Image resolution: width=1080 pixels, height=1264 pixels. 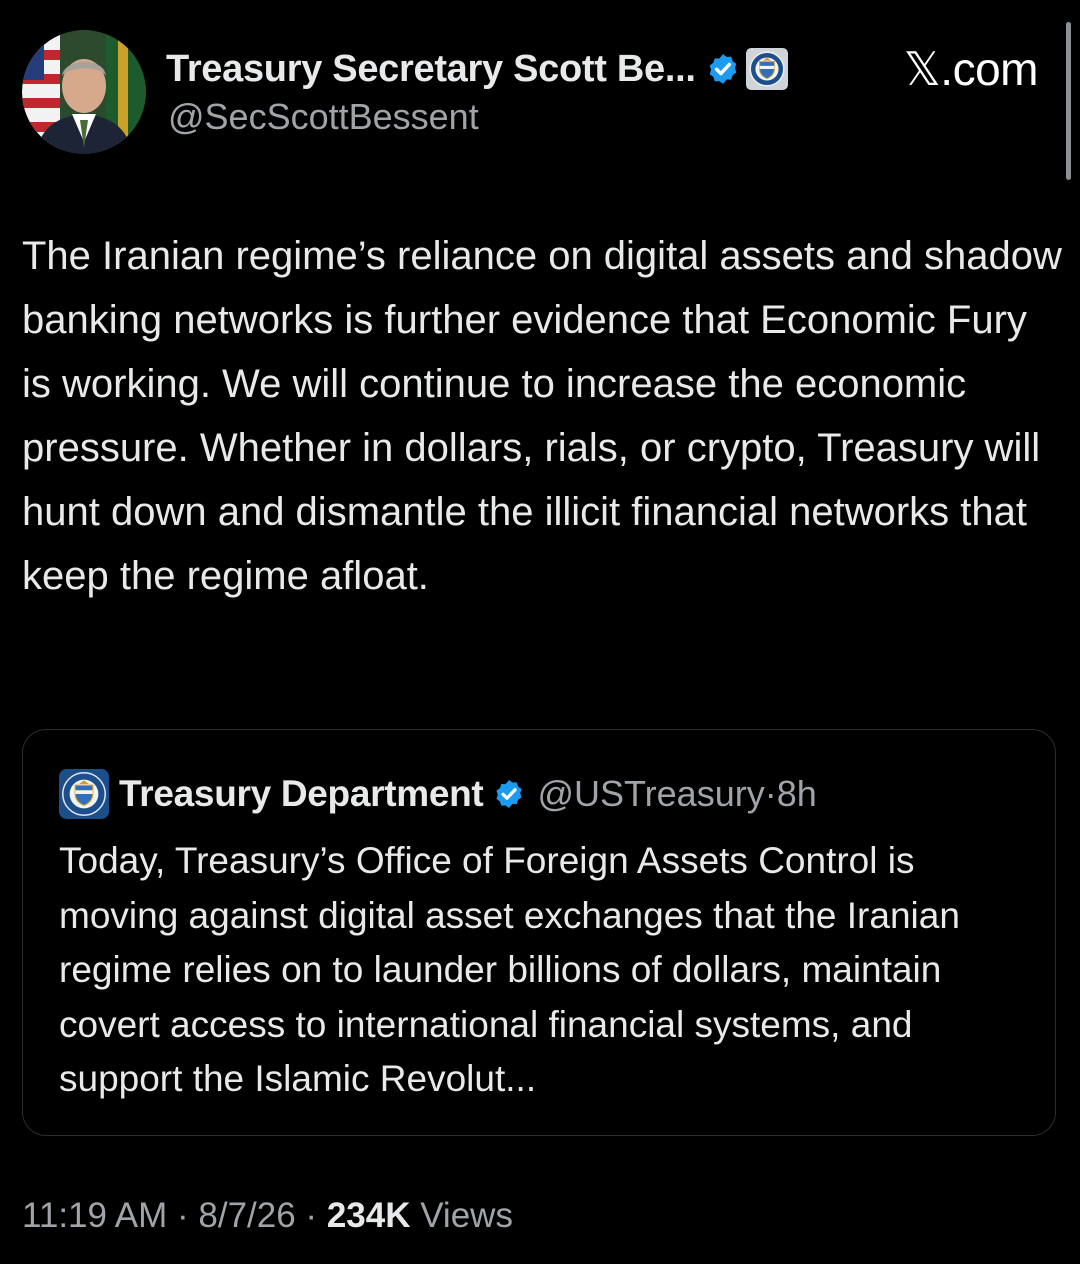 What do you see at coordinates (84, 794) in the screenshot?
I see `treasury-seal-avatar-icon` at bounding box center [84, 794].